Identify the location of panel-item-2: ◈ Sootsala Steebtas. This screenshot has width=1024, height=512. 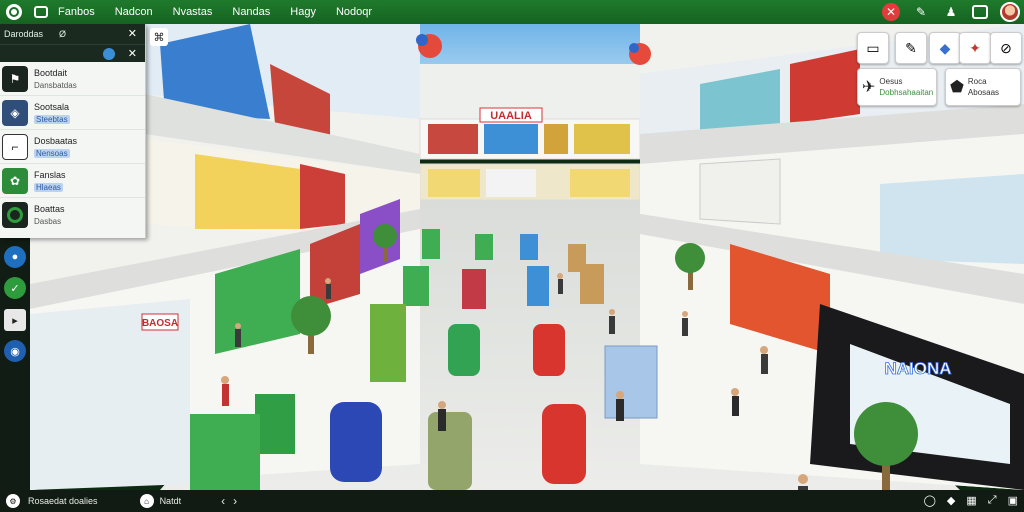
(72, 113).